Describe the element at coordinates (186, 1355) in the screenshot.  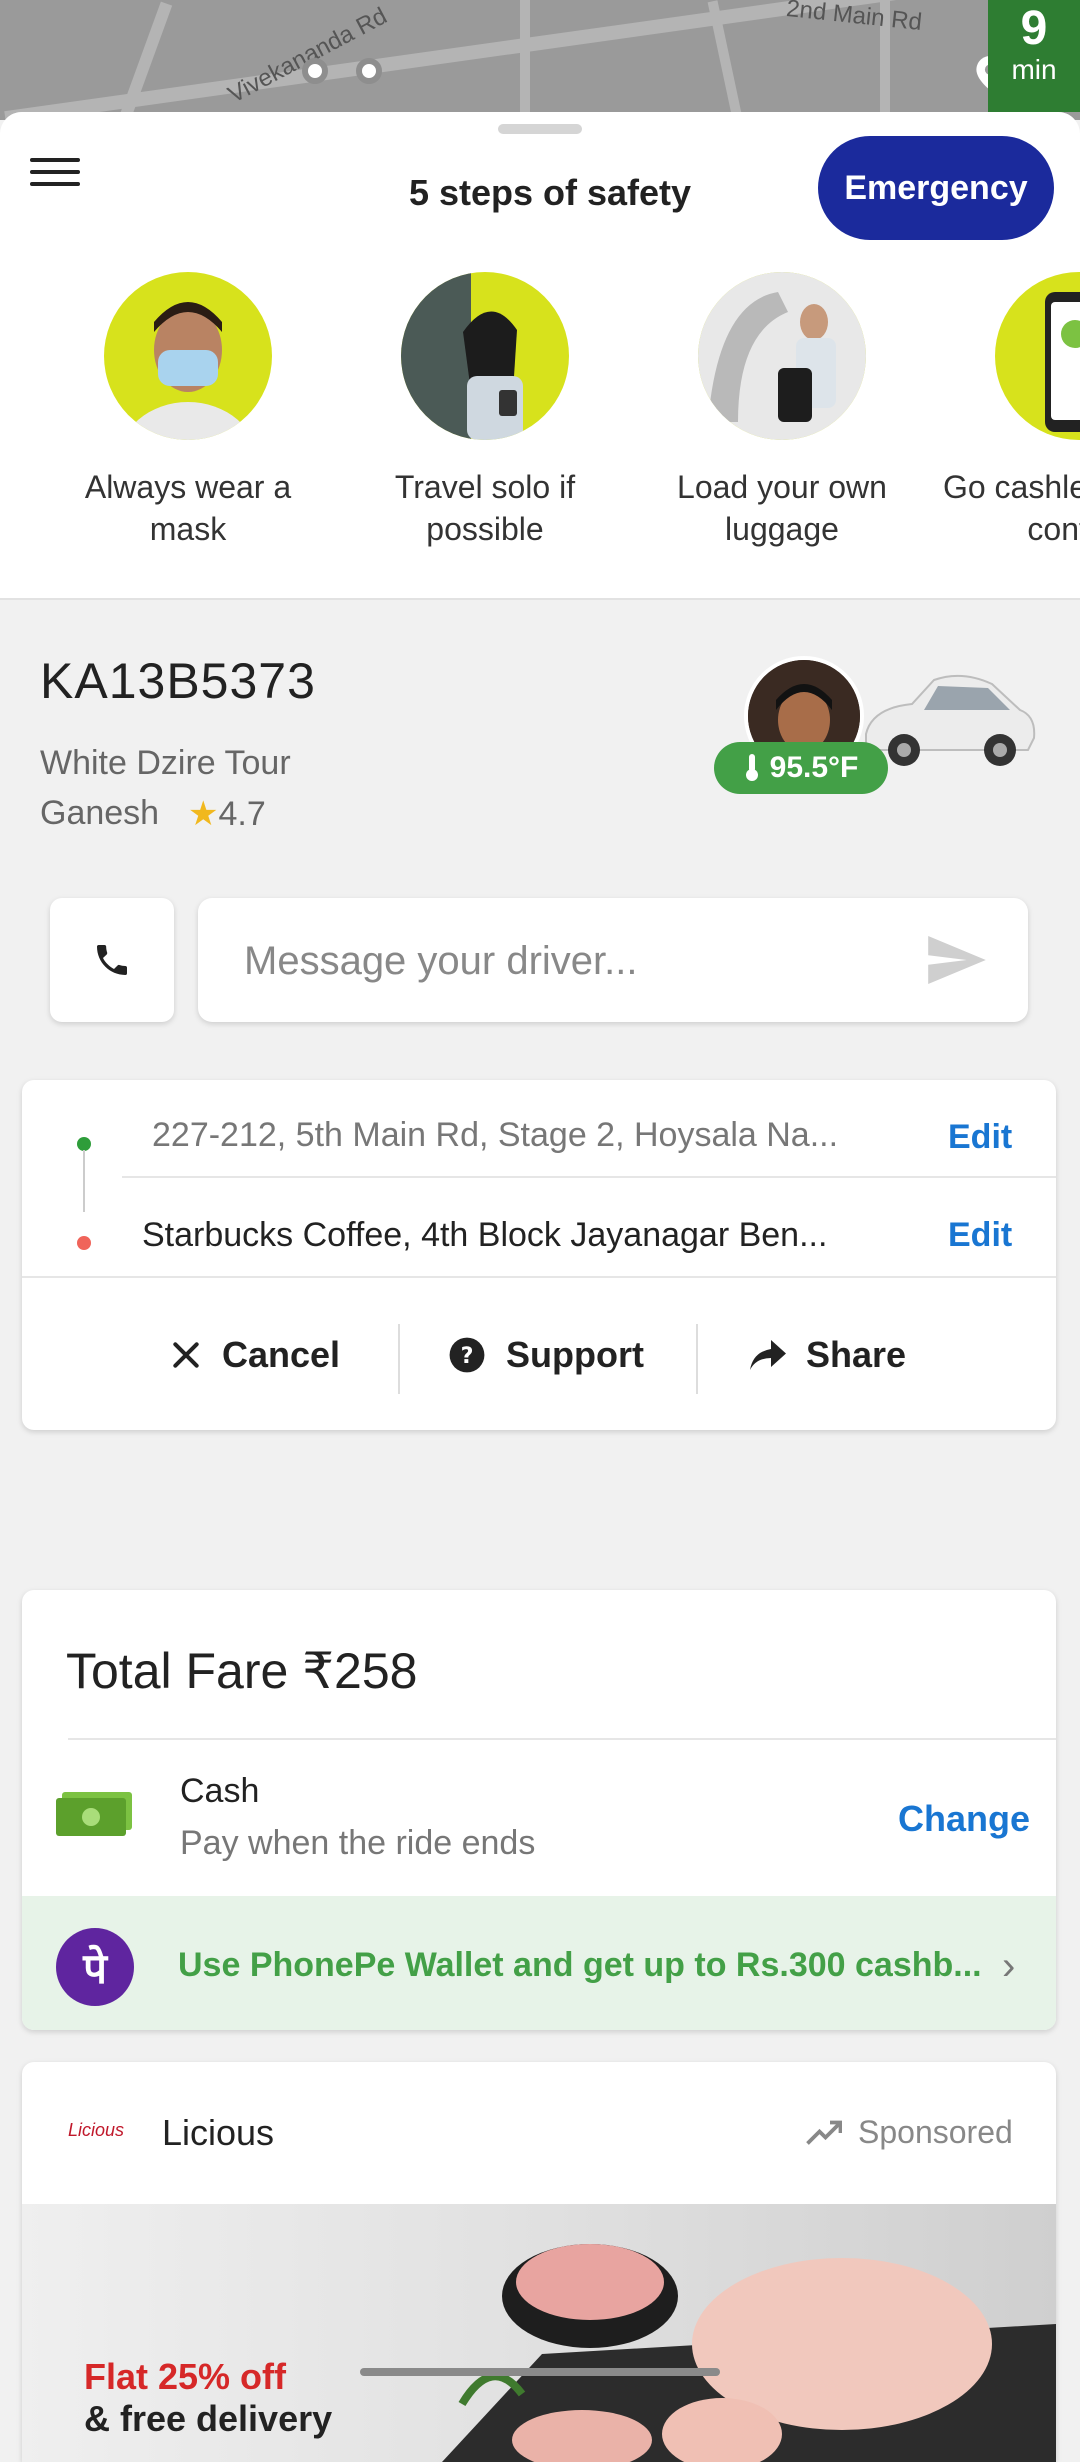
I see `close-icon` at that location.